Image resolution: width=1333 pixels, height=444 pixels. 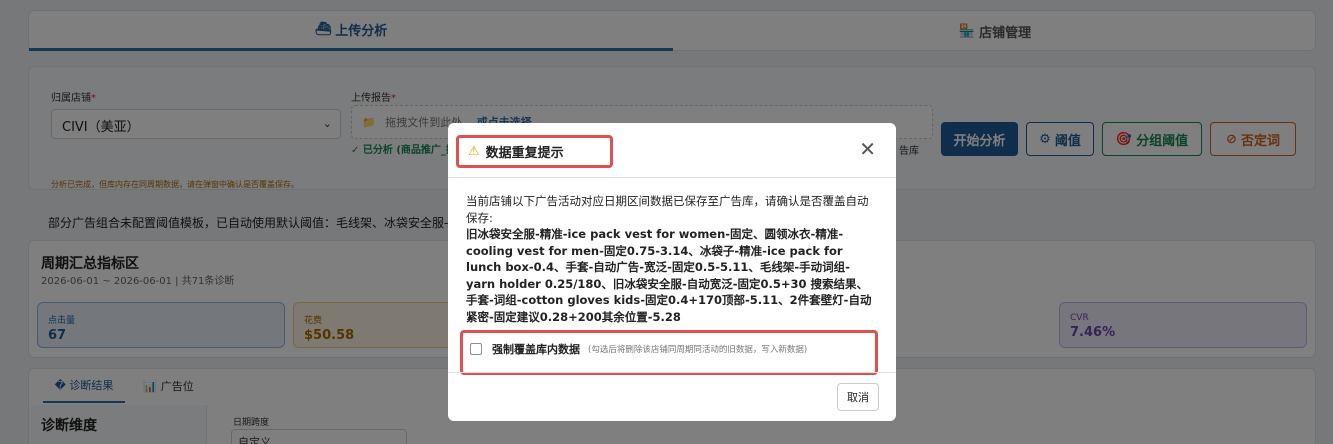 What do you see at coordinates (534, 151) in the screenshot?
I see `title-highlight-box` at bounding box center [534, 151].